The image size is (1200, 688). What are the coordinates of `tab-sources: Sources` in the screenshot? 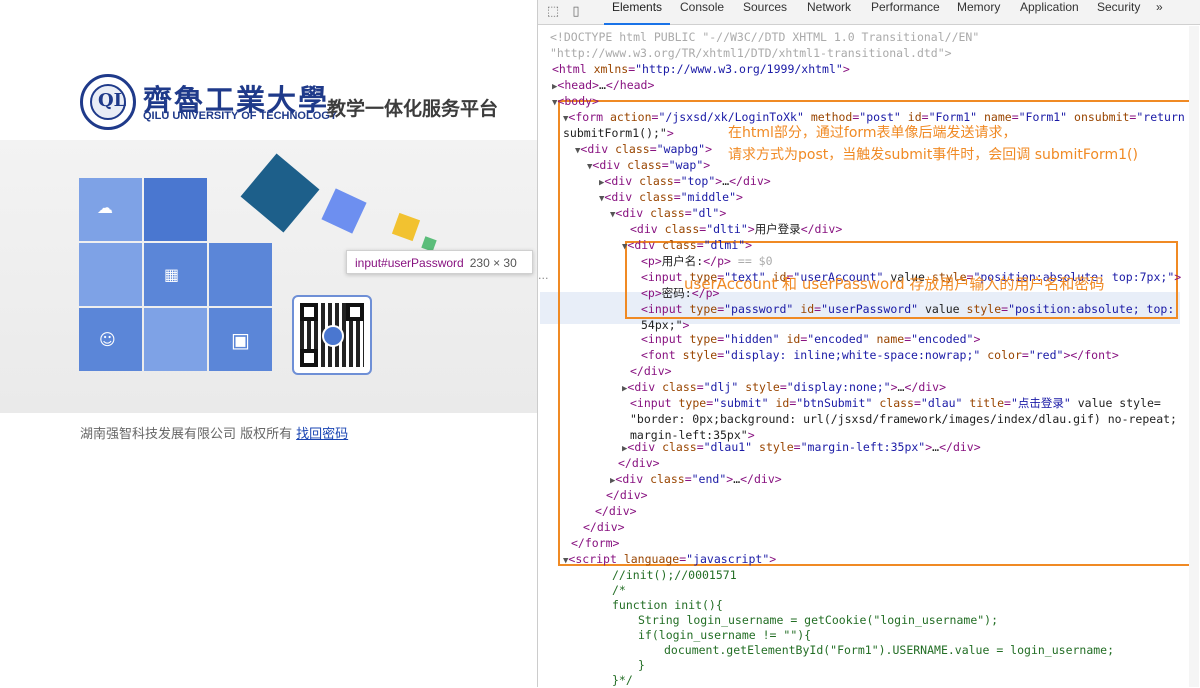 It's located at (765, 12).